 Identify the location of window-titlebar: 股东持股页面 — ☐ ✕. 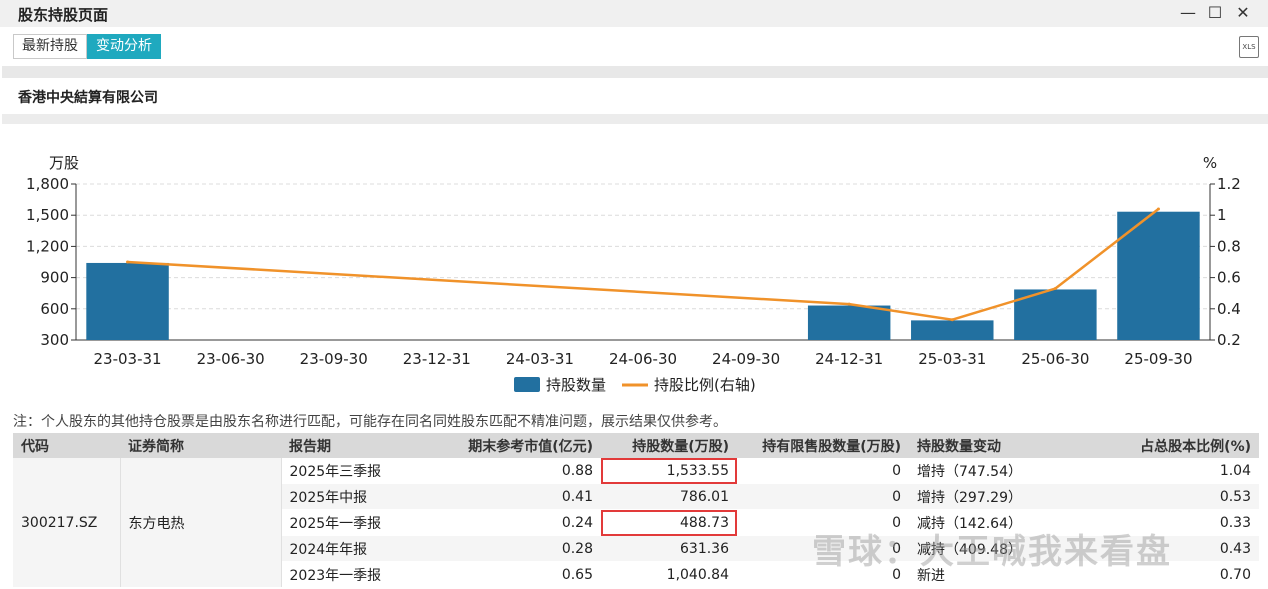
(634, 13).